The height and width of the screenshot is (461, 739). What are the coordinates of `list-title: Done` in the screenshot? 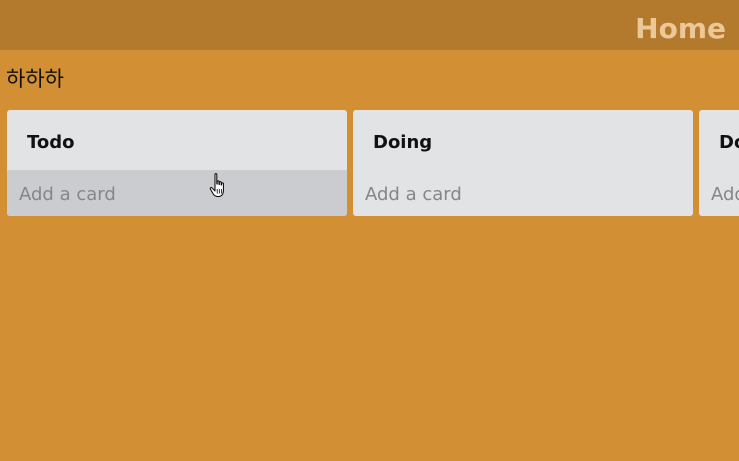 It's located at (729, 143).